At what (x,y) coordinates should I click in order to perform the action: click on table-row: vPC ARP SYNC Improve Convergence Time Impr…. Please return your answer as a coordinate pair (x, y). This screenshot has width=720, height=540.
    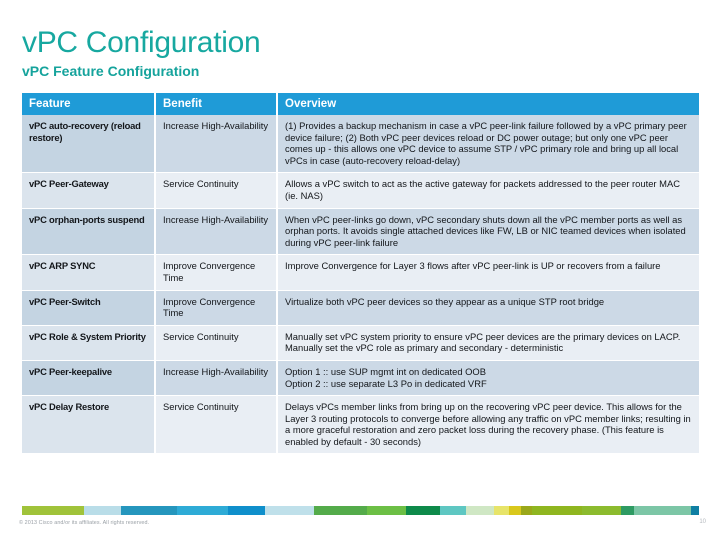
    Looking at the image, I should click on (360, 272).